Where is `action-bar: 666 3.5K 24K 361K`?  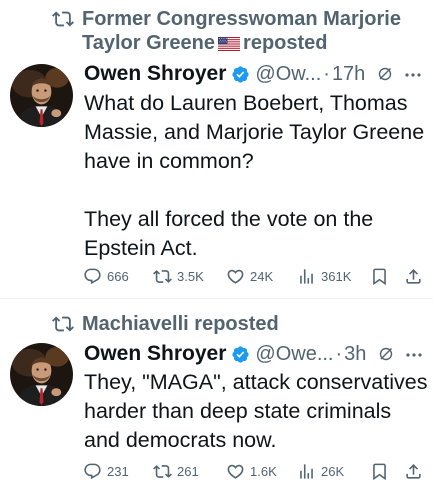
action-bar: 666 3.5K 24K 361K is located at coordinates (254, 277).